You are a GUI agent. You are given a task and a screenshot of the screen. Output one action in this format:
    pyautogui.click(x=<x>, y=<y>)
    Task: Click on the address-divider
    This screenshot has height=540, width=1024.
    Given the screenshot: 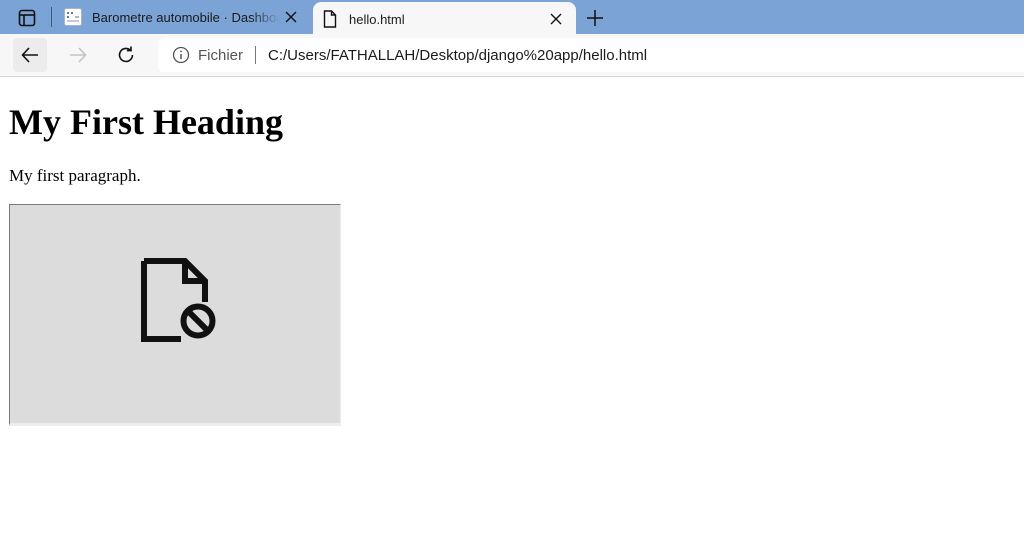 What is the action you would take?
    pyautogui.click(x=256, y=55)
    